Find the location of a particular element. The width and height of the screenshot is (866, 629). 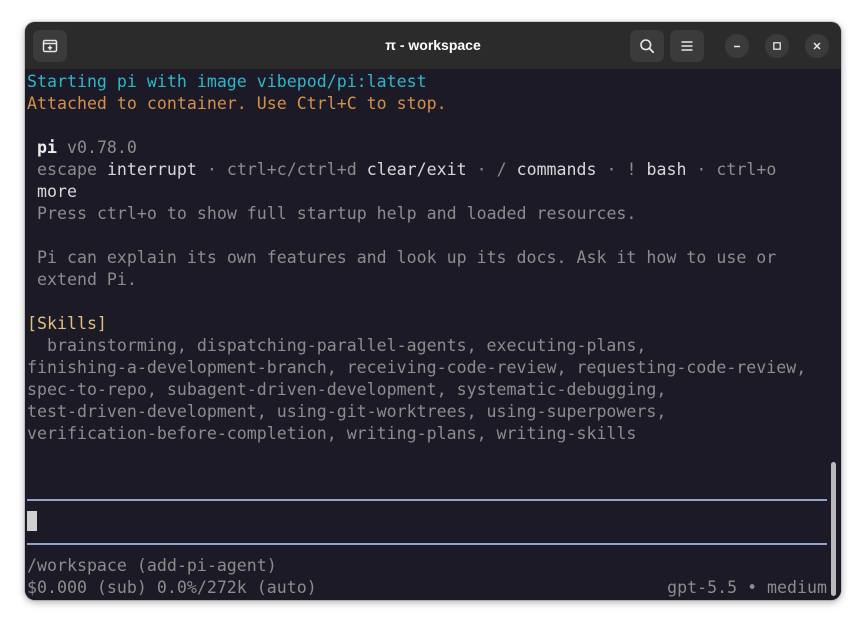

status-path: /workspace (add-pi-agent) is located at coordinates (152, 565).